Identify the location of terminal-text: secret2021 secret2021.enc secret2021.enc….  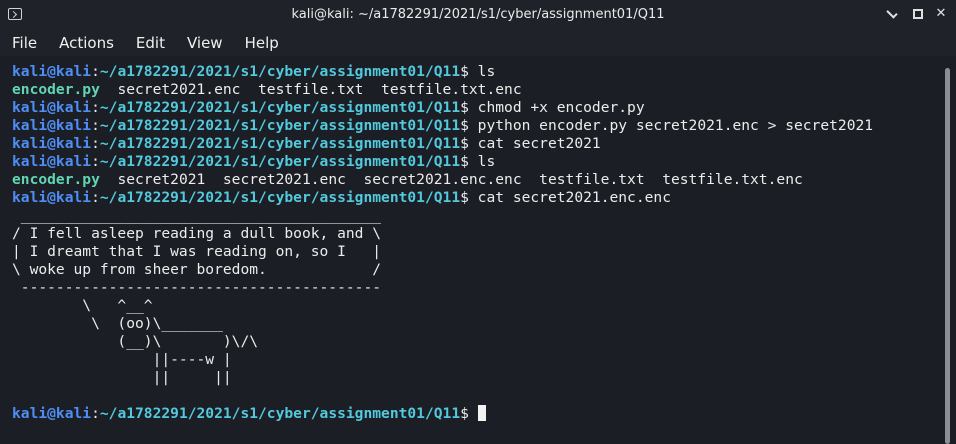
(451, 179).